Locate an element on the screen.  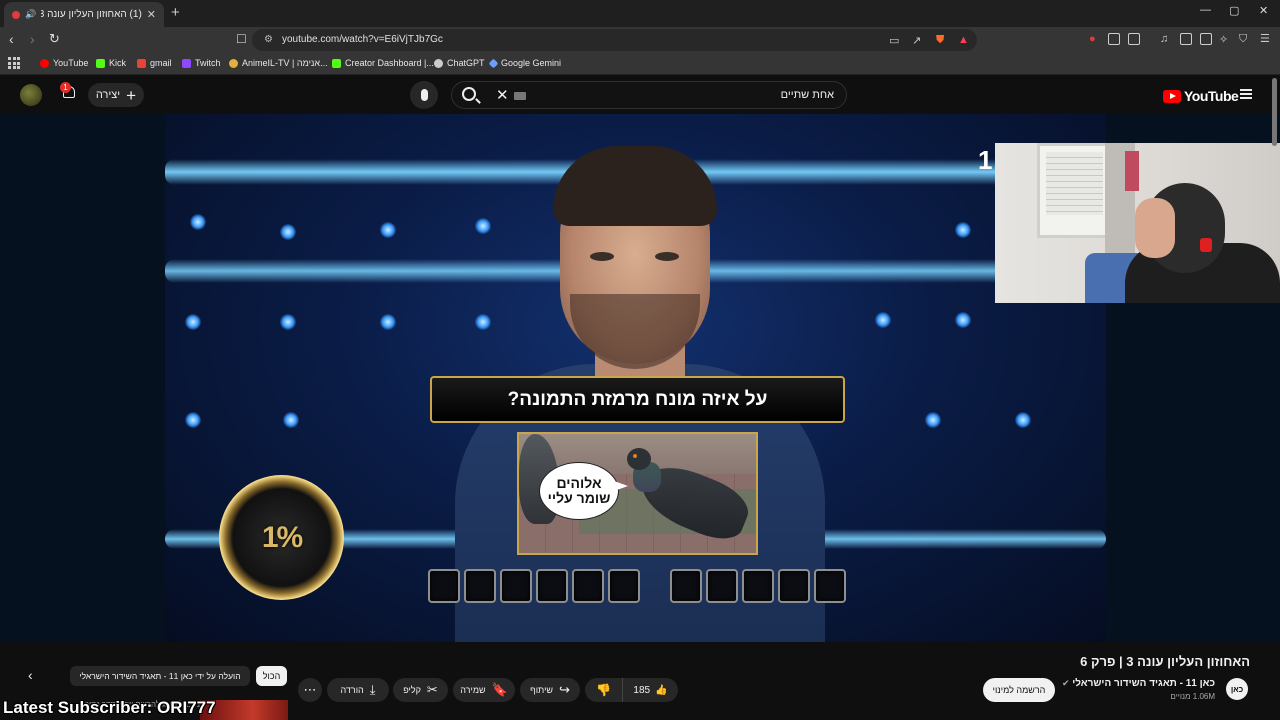
bookmark-twitch: Twitch is located at coordinates (201, 63).